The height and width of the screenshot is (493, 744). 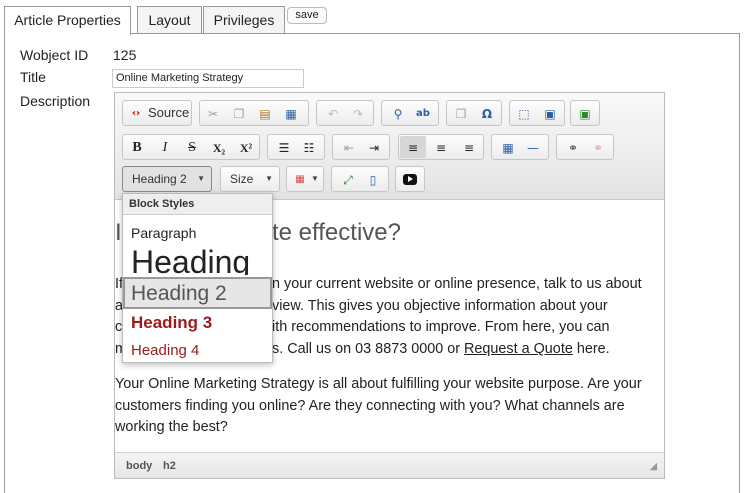 What do you see at coordinates (213, 114) in the screenshot?
I see `cut-icon: ✂` at bounding box center [213, 114].